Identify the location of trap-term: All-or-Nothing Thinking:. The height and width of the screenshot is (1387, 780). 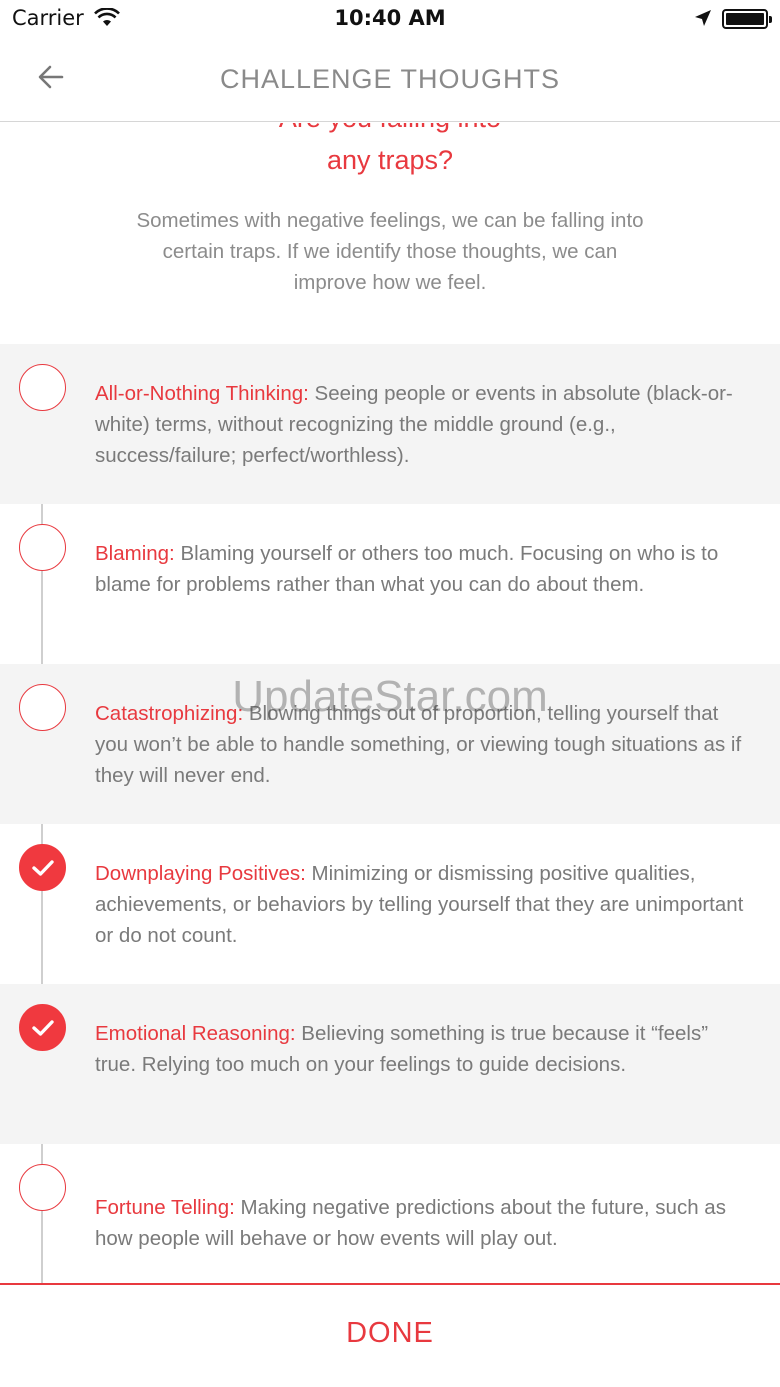
(202, 393).